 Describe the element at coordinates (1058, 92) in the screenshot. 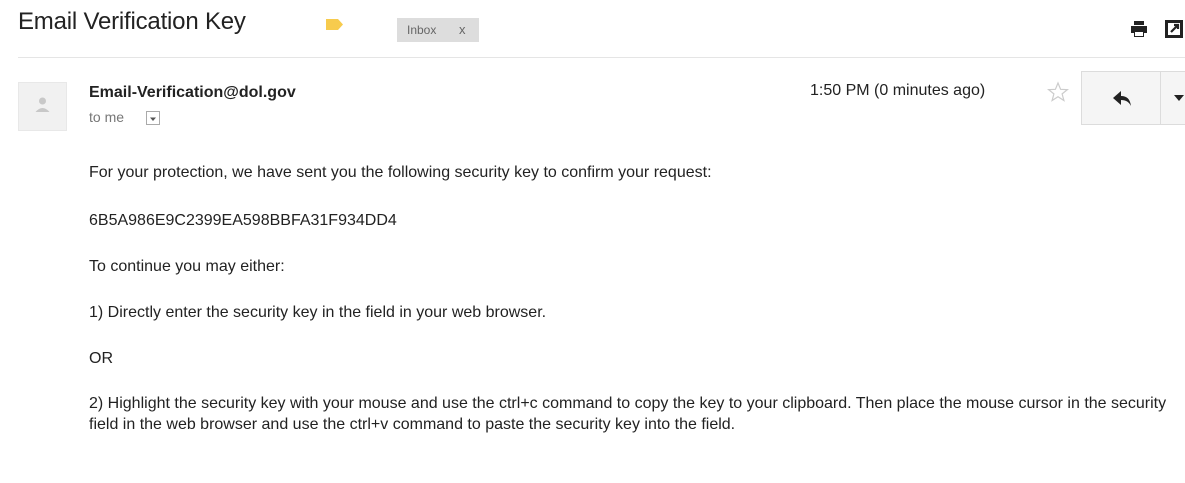

I see `star-icon` at that location.